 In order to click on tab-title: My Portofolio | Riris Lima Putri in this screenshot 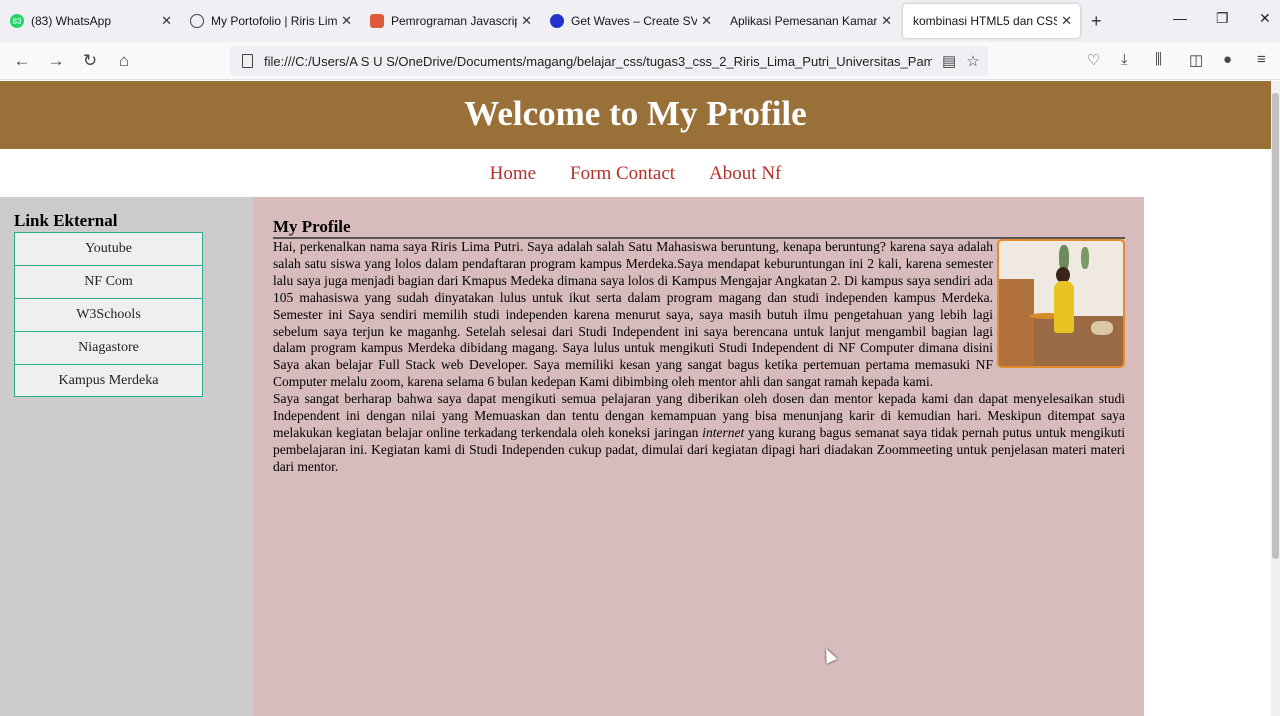, I will do `click(274, 21)`.